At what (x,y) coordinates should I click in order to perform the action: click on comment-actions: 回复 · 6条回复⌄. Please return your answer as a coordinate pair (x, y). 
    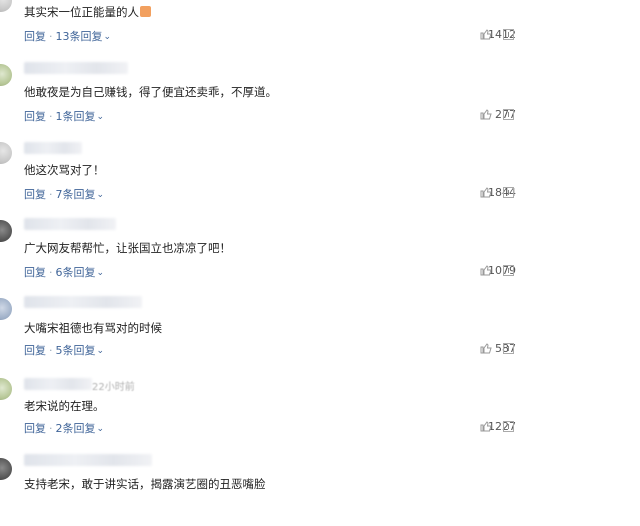
    Looking at the image, I should click on (64, 272).